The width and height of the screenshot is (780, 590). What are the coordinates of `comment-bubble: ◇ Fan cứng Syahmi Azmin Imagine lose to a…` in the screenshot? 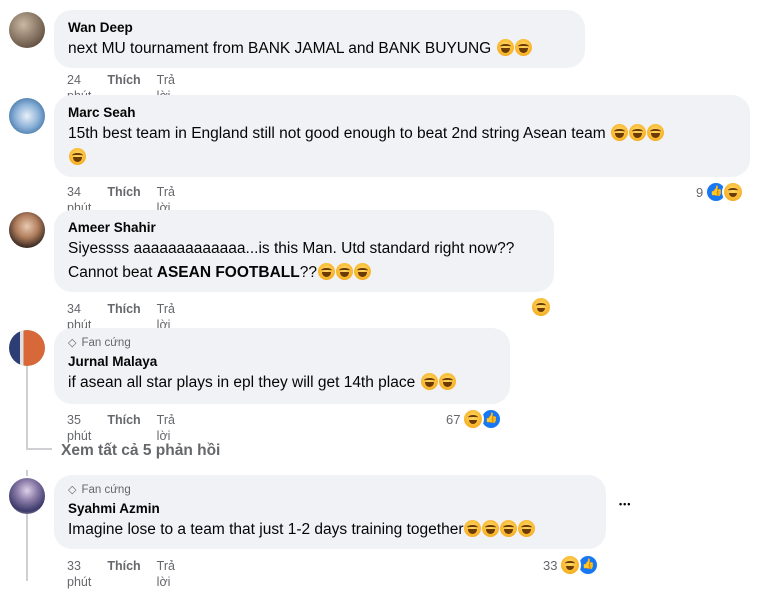 It's located at (330, 512).